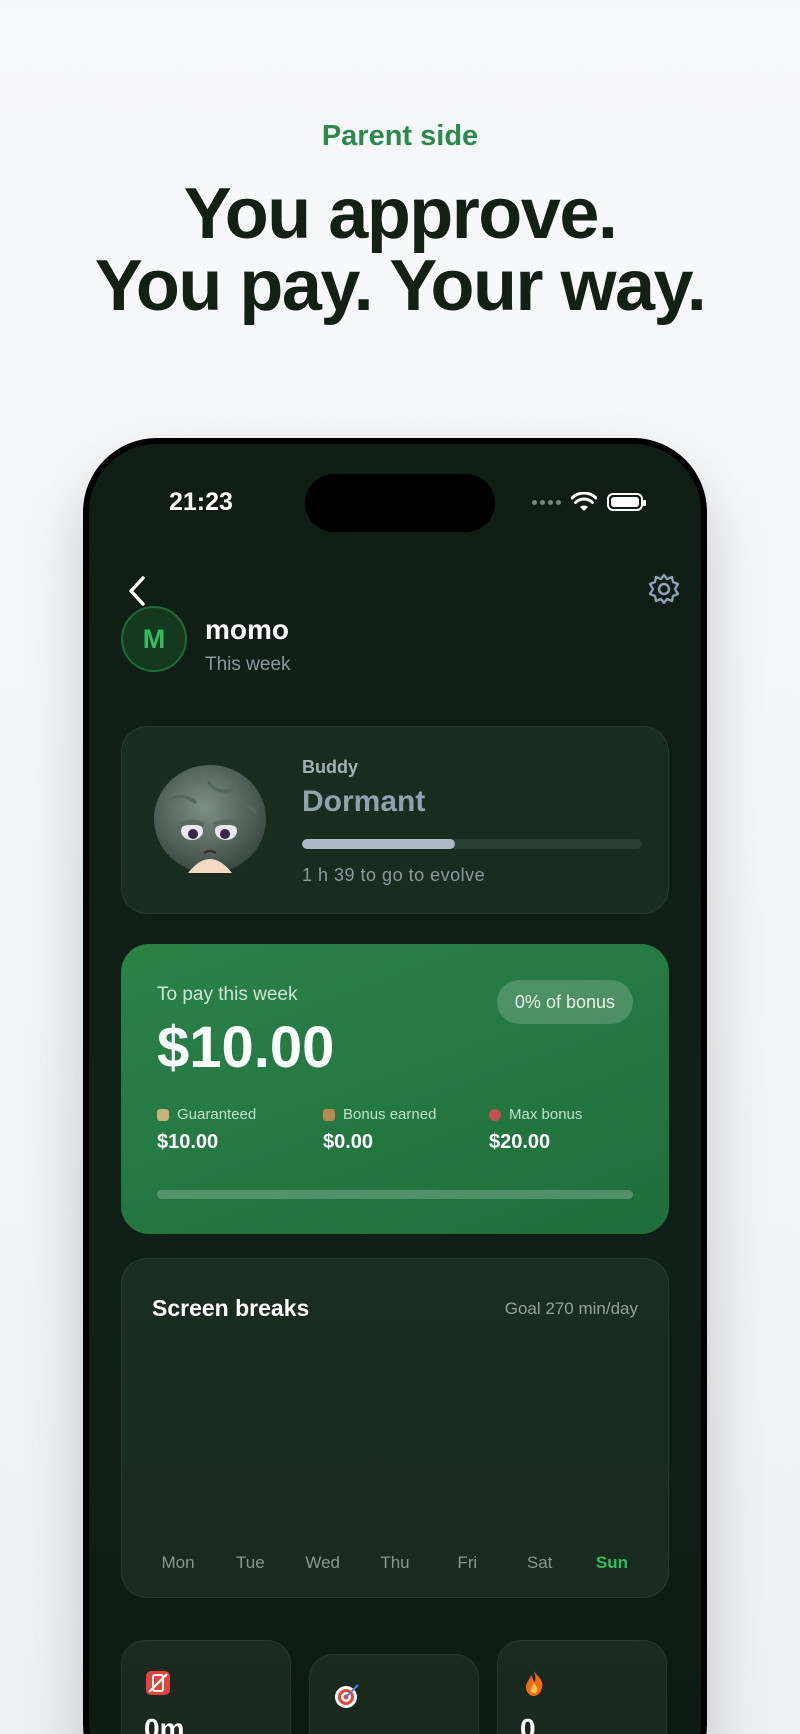 The image size is (800, 1734). What do you see at coordinates (582, 1687) in the screenshot?
I see `stat-card-streak: 0` at bounding box center [582, 1687].